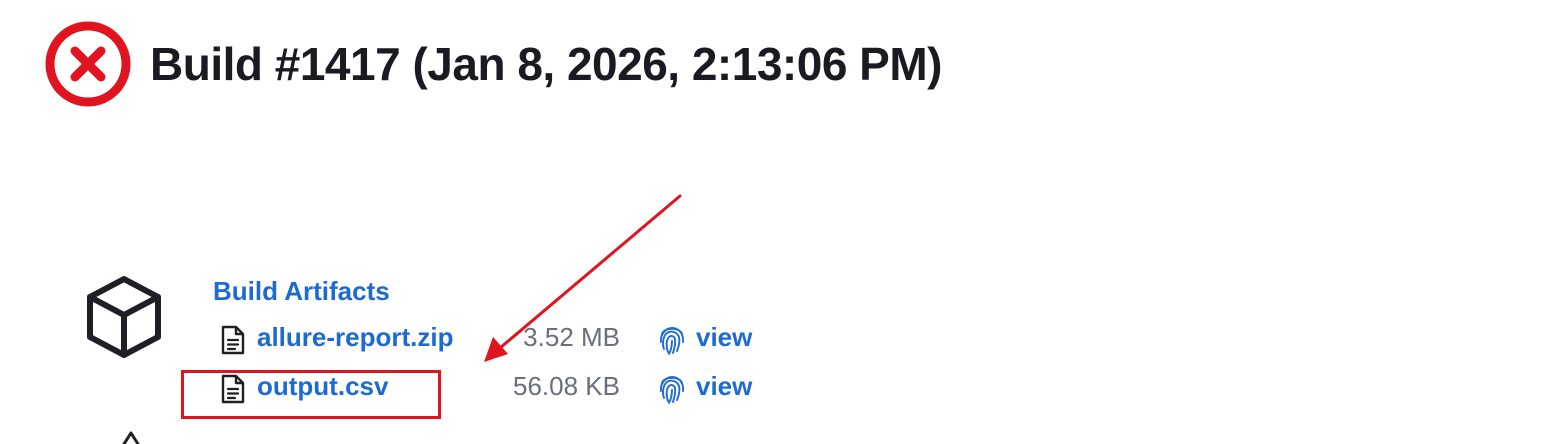 Image resolution: width=1550 pixels, height=444 pixels. I want to click on page-title: Build #1417 (Jan 8, 2026, 2:13:06 PM), so click(546, 64).